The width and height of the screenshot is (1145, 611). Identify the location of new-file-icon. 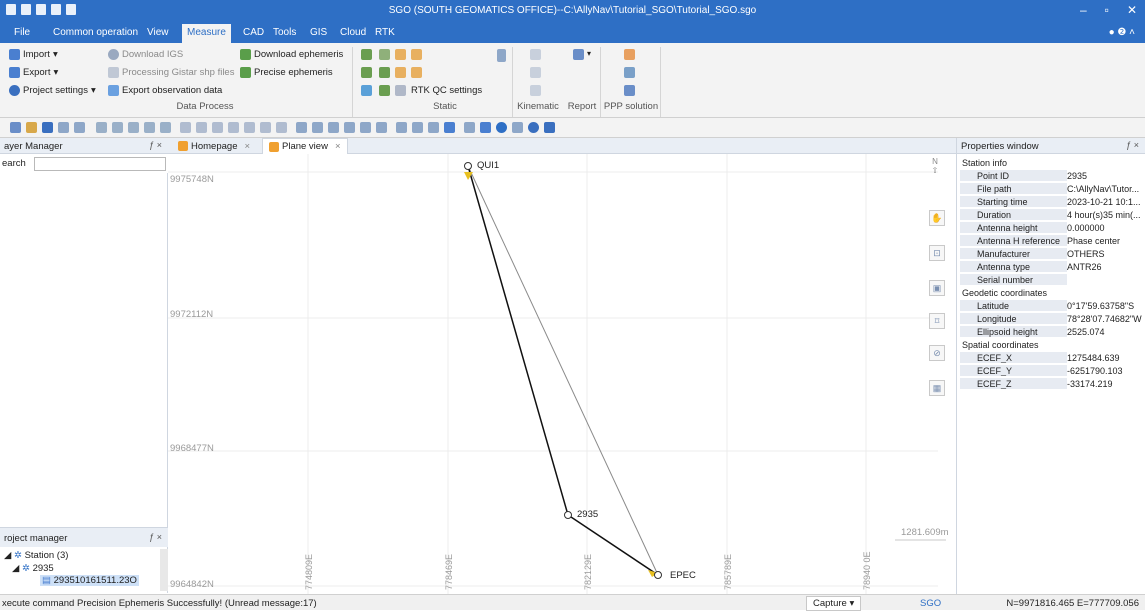
(15, 127).